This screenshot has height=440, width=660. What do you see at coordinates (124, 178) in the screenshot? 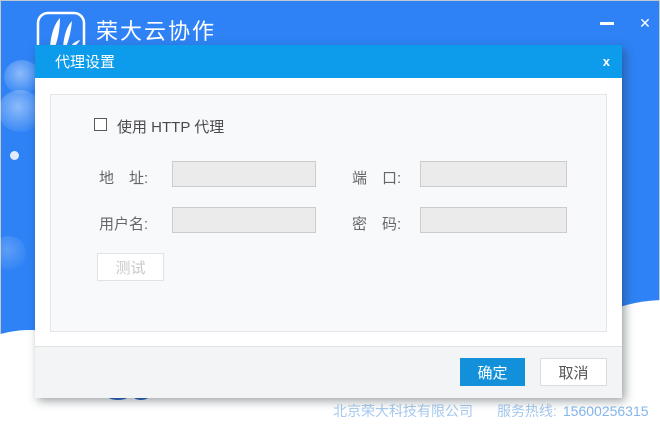
I see `address-label: 地 址:` at bounding box center [124, 178].